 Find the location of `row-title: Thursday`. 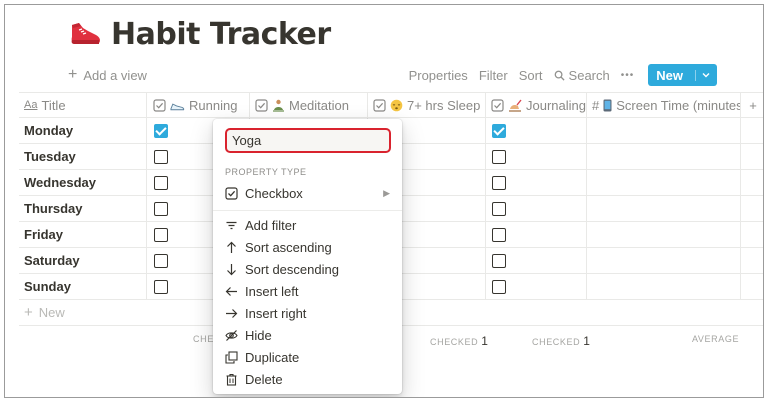

row-title: Thursday is located at coordinates (83, 208).